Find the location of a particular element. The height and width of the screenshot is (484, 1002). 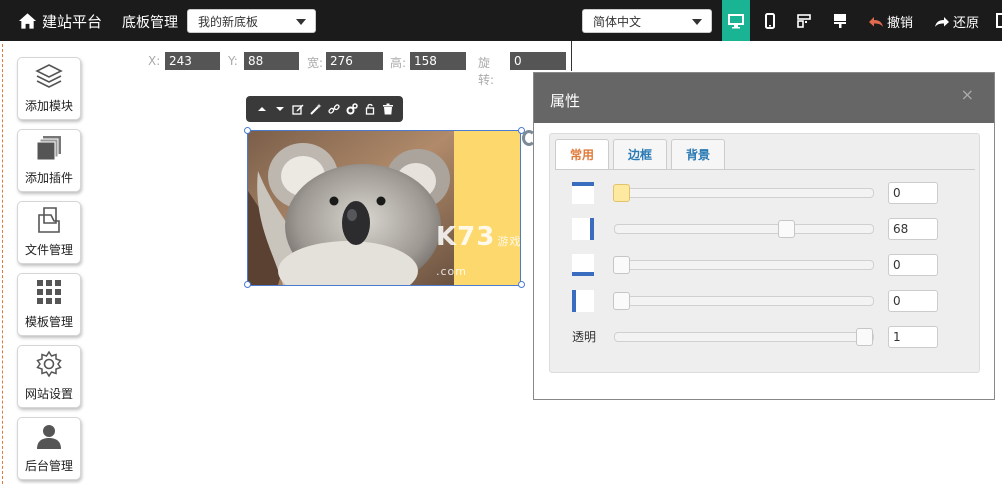

section-label: 底板管理 is located at coordinates (150, 23).